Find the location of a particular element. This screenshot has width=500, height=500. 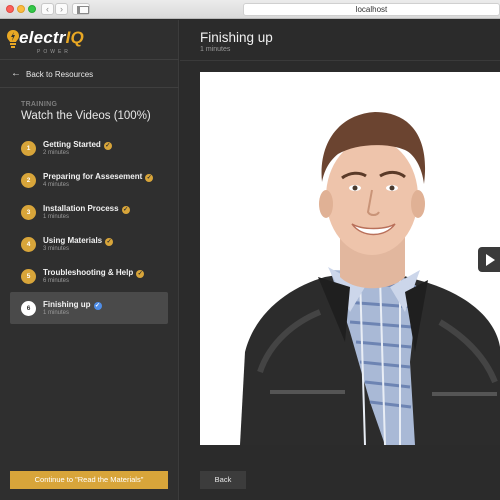

browser-forward-button: › is located at coordinates (61, 9).